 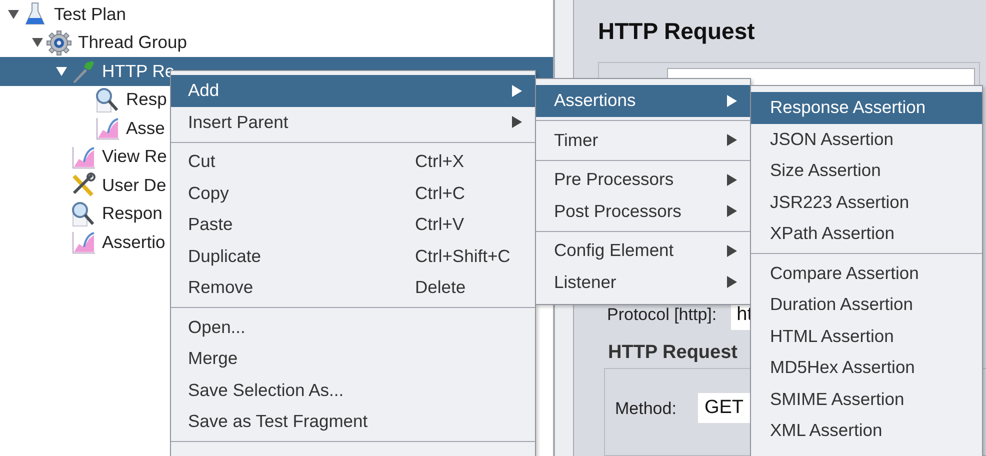 What do you see at coordinates (645, 409) in the screenshot?
I see `field-label: Method:` at bounding box center [645, 409].